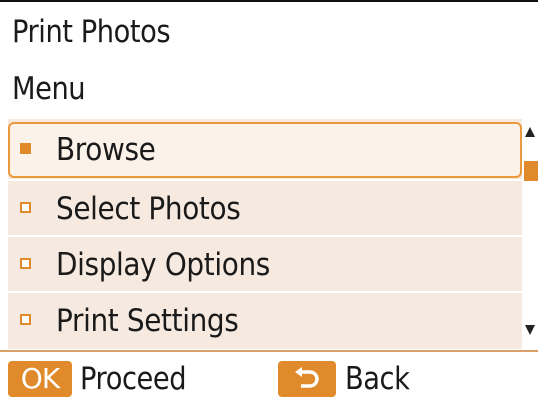  Describe the element at coordinates (377, 379) in the screenshot. I see `back-label: Back` at that location.